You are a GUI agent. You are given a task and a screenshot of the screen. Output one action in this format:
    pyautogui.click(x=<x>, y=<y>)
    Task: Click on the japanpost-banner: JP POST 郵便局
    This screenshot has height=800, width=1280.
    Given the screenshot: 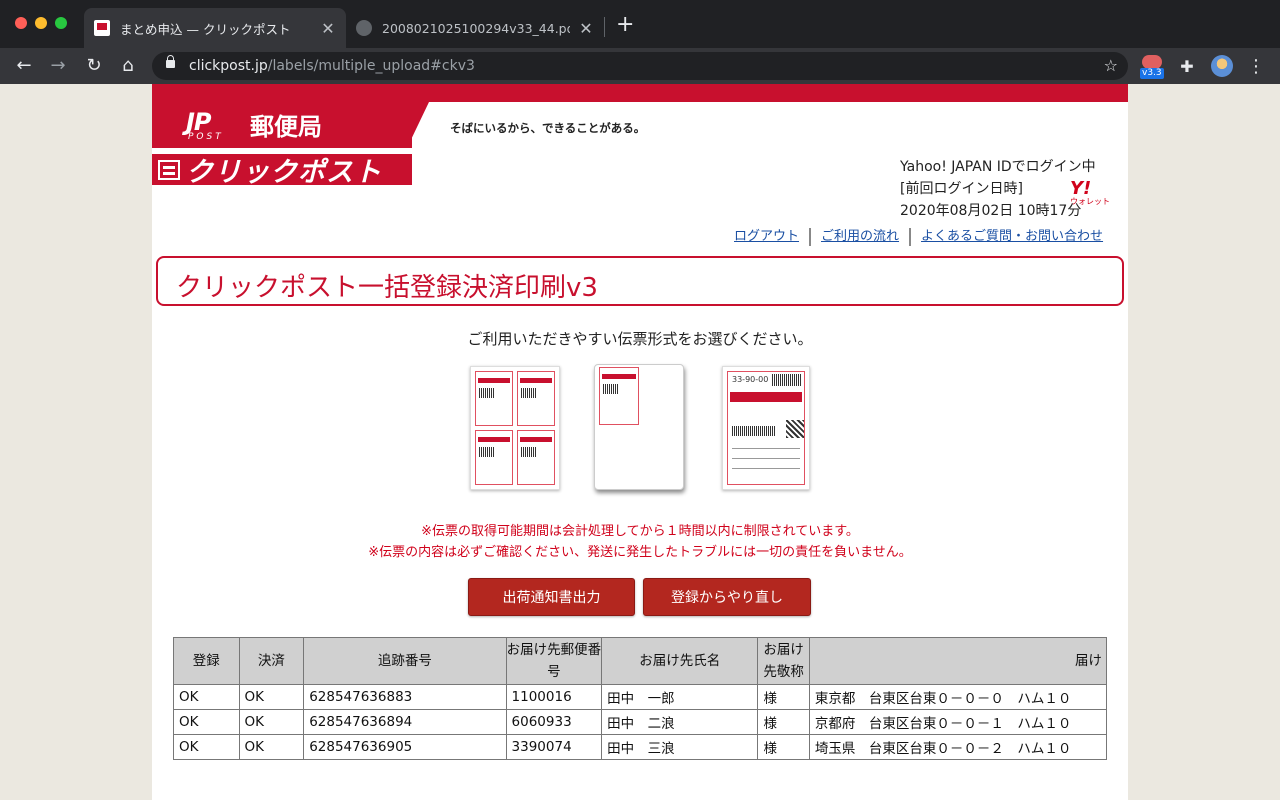 What is the action you would take?
    pyautogui.click(x=282, y=125)
    